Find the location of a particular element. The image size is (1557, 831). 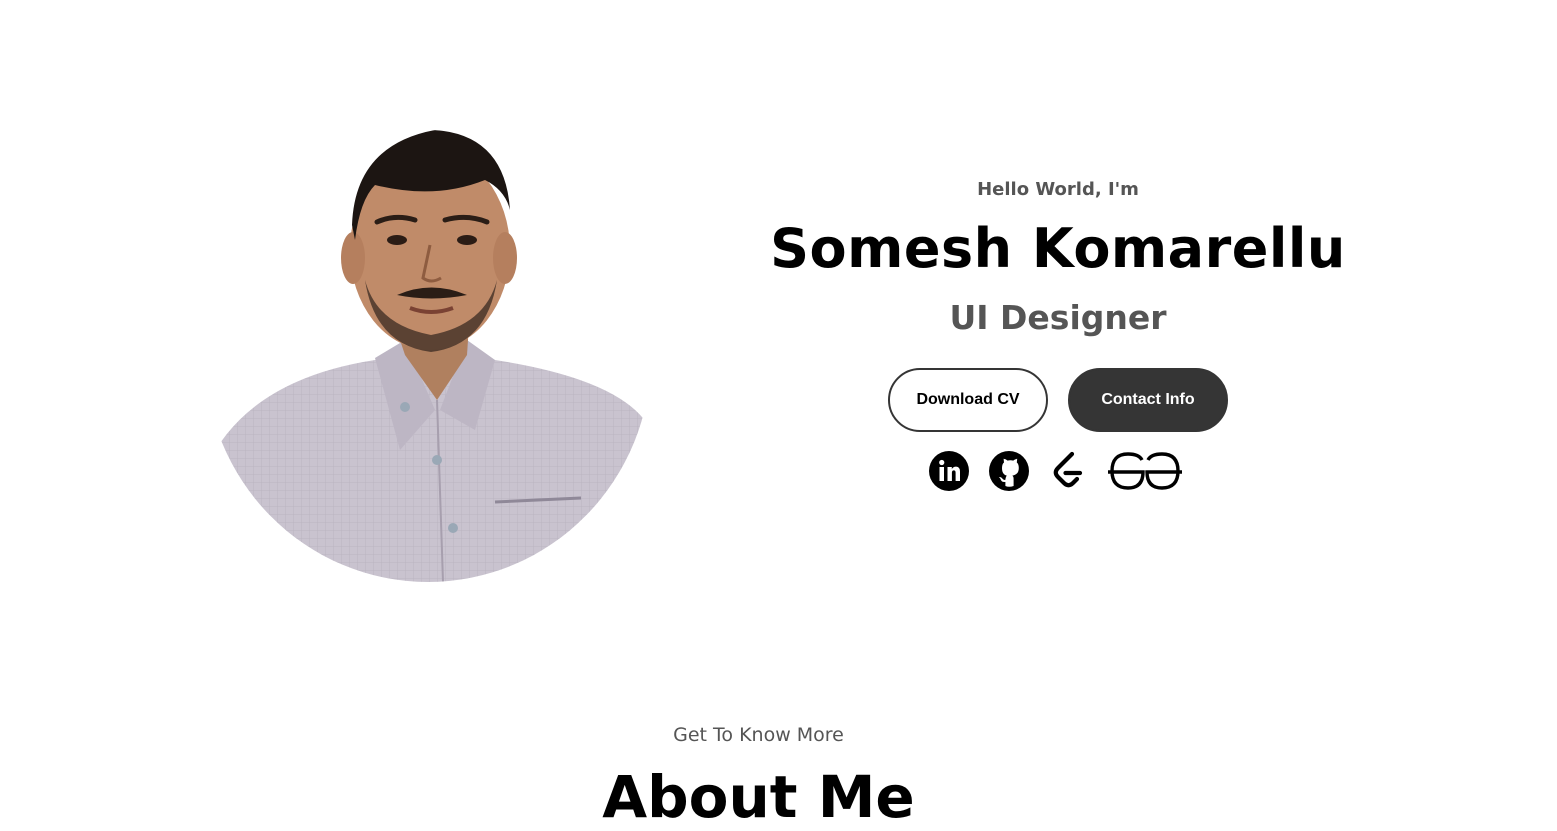

hero-name: Somesh Komarellu is located at coordinates (1058, 248).